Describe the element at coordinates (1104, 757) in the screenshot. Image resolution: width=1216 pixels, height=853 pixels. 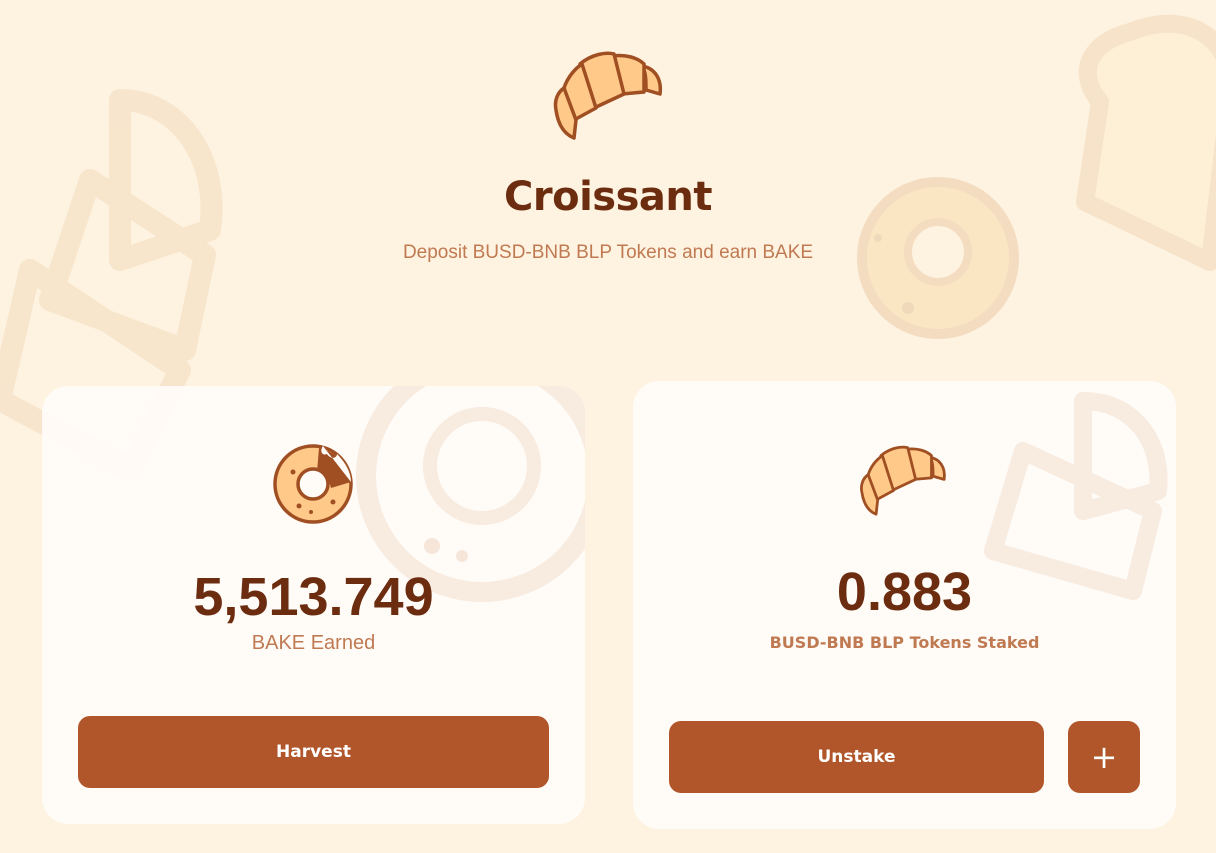
I see `add-stake-button: +` at that location.